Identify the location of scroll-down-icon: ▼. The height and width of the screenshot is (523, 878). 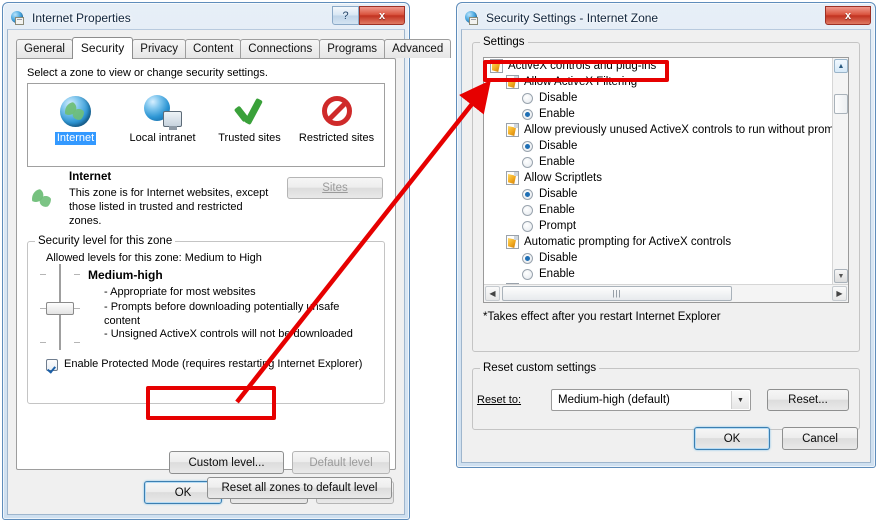
(841, 276).